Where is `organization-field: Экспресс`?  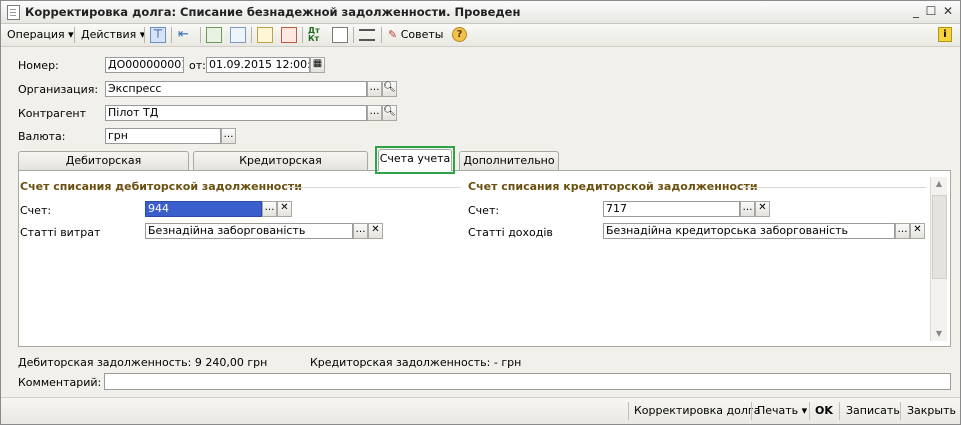
organization-field: Экспресс is located at coordinates (236, 89).